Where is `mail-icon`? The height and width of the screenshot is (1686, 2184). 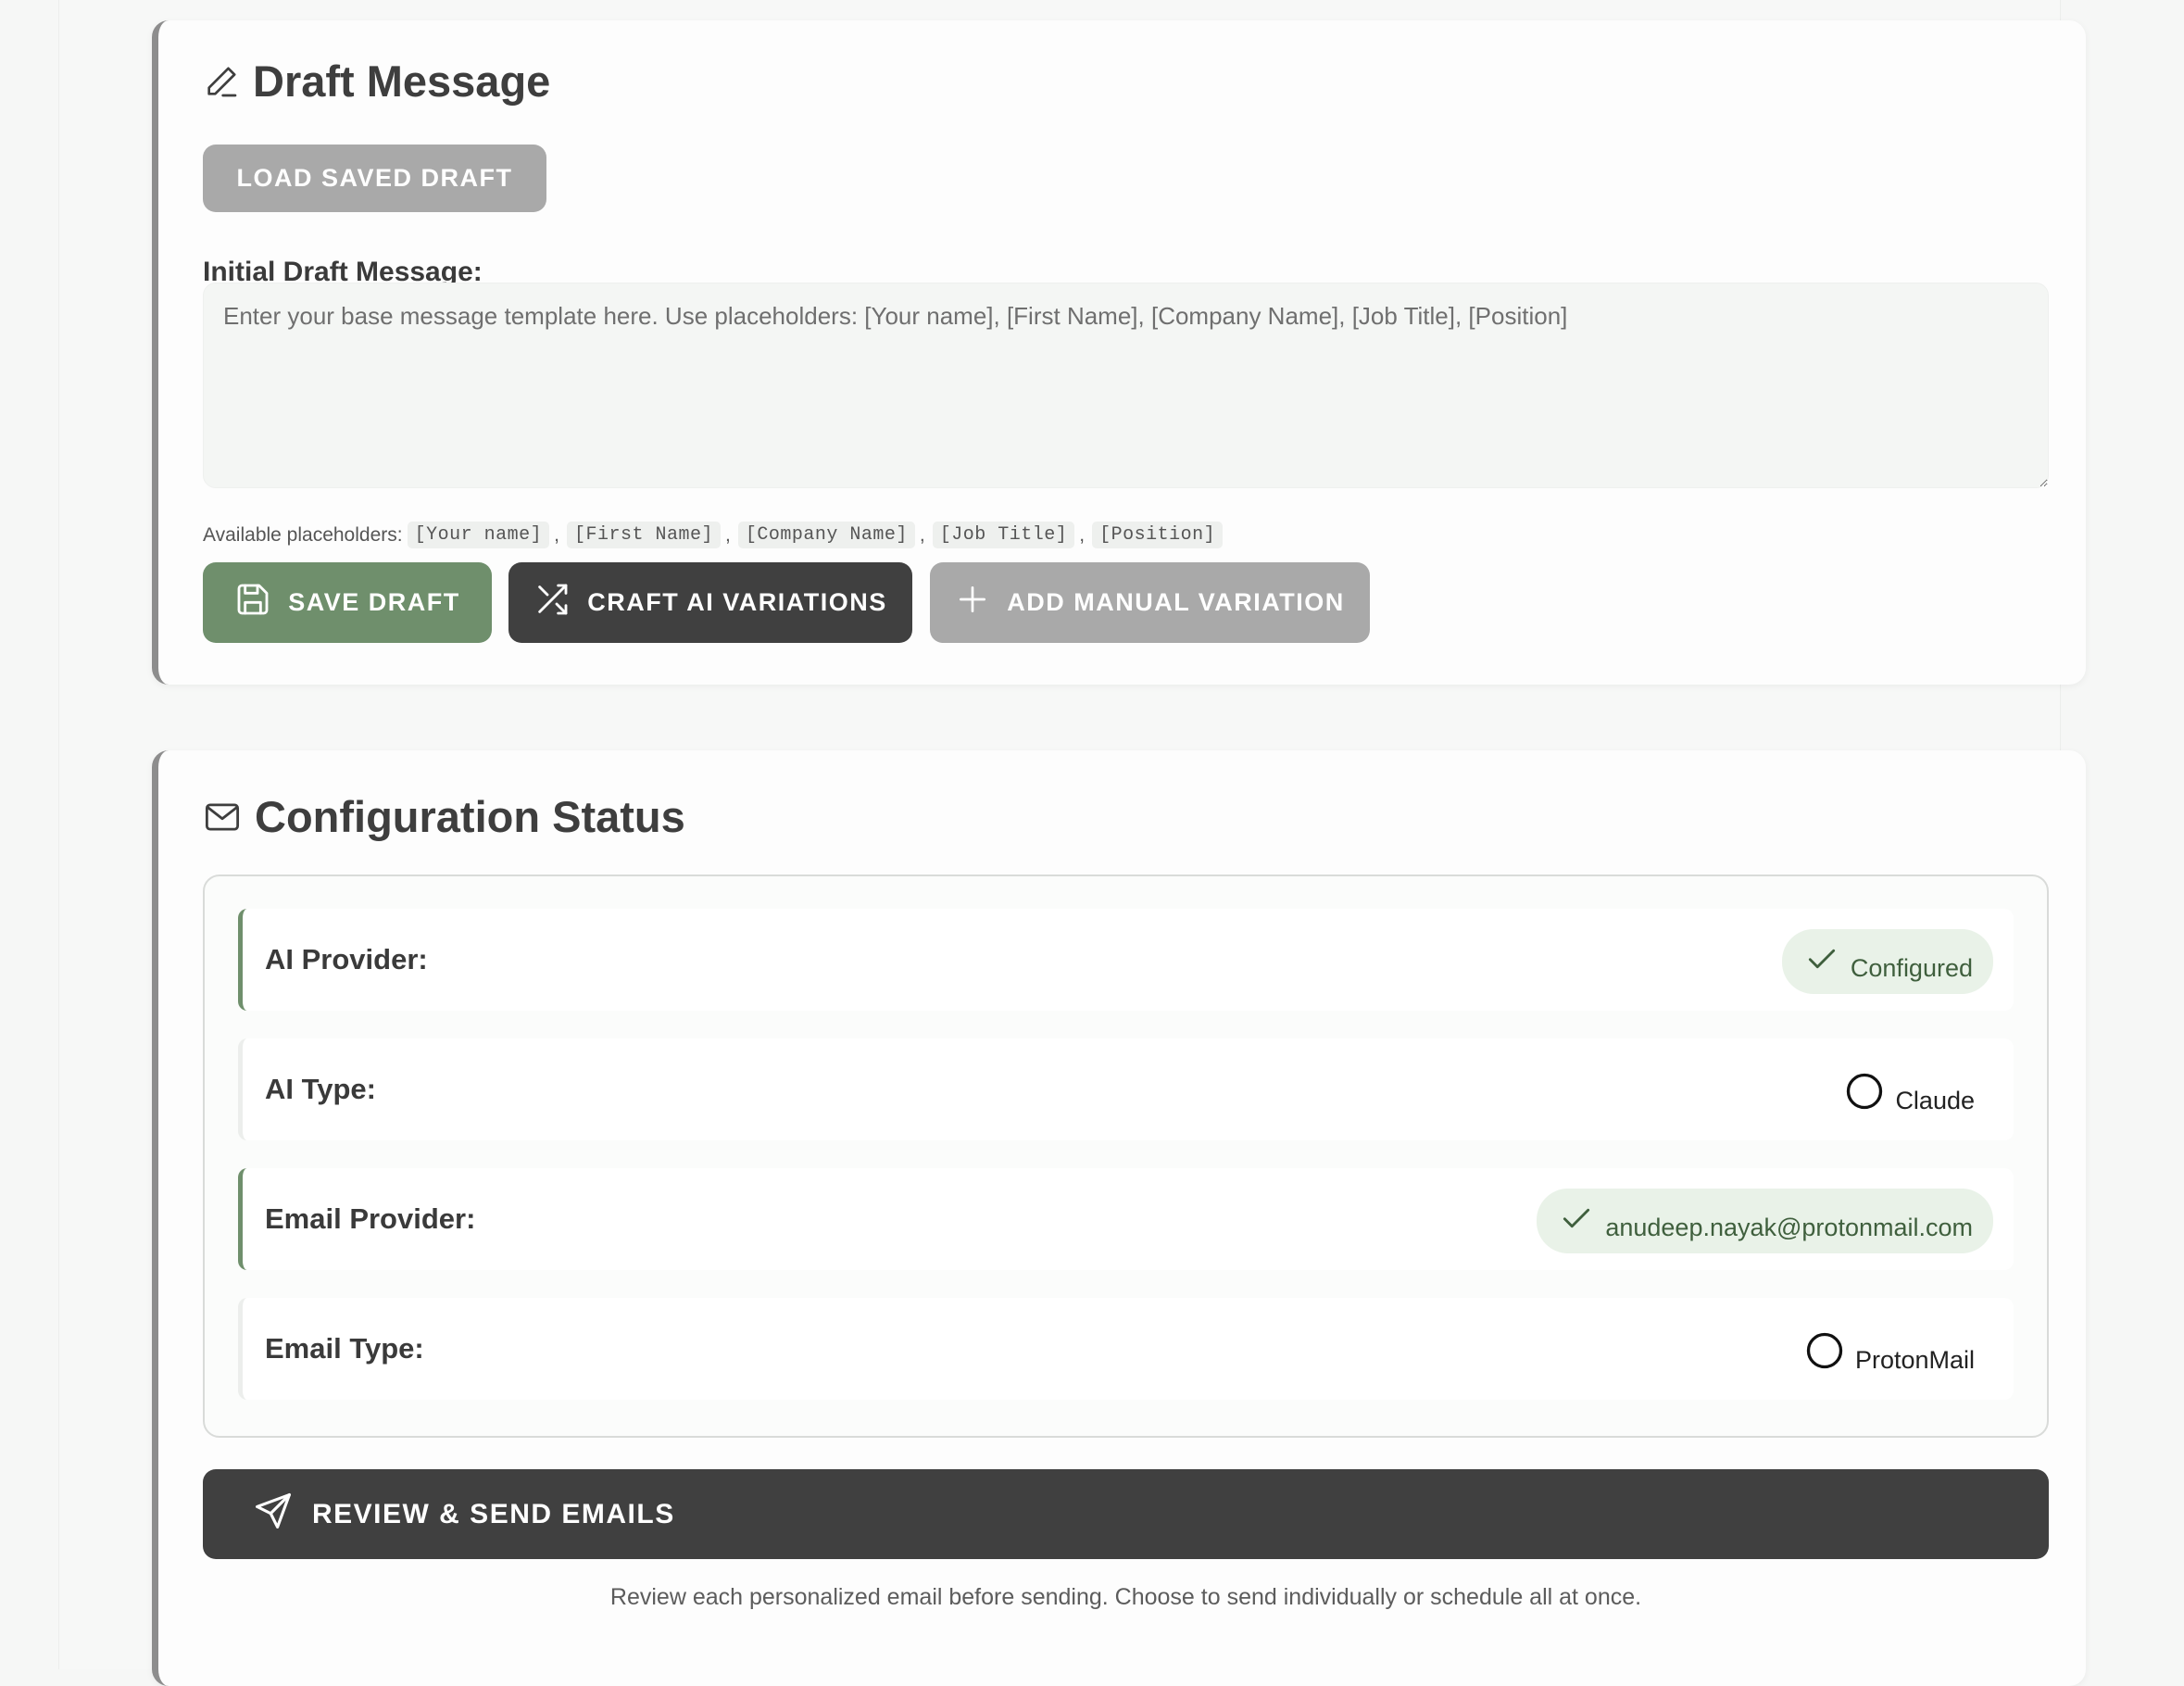
mail-icon is located at coordinates (222, 817).